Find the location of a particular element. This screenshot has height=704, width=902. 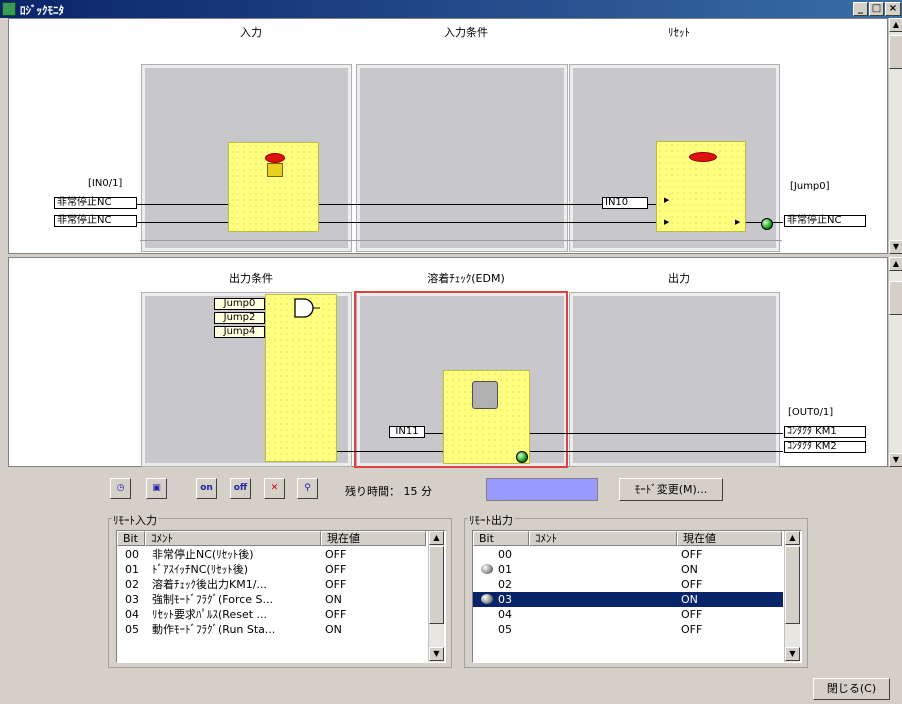

close-window-button: × is located at coordinates (893, 9).